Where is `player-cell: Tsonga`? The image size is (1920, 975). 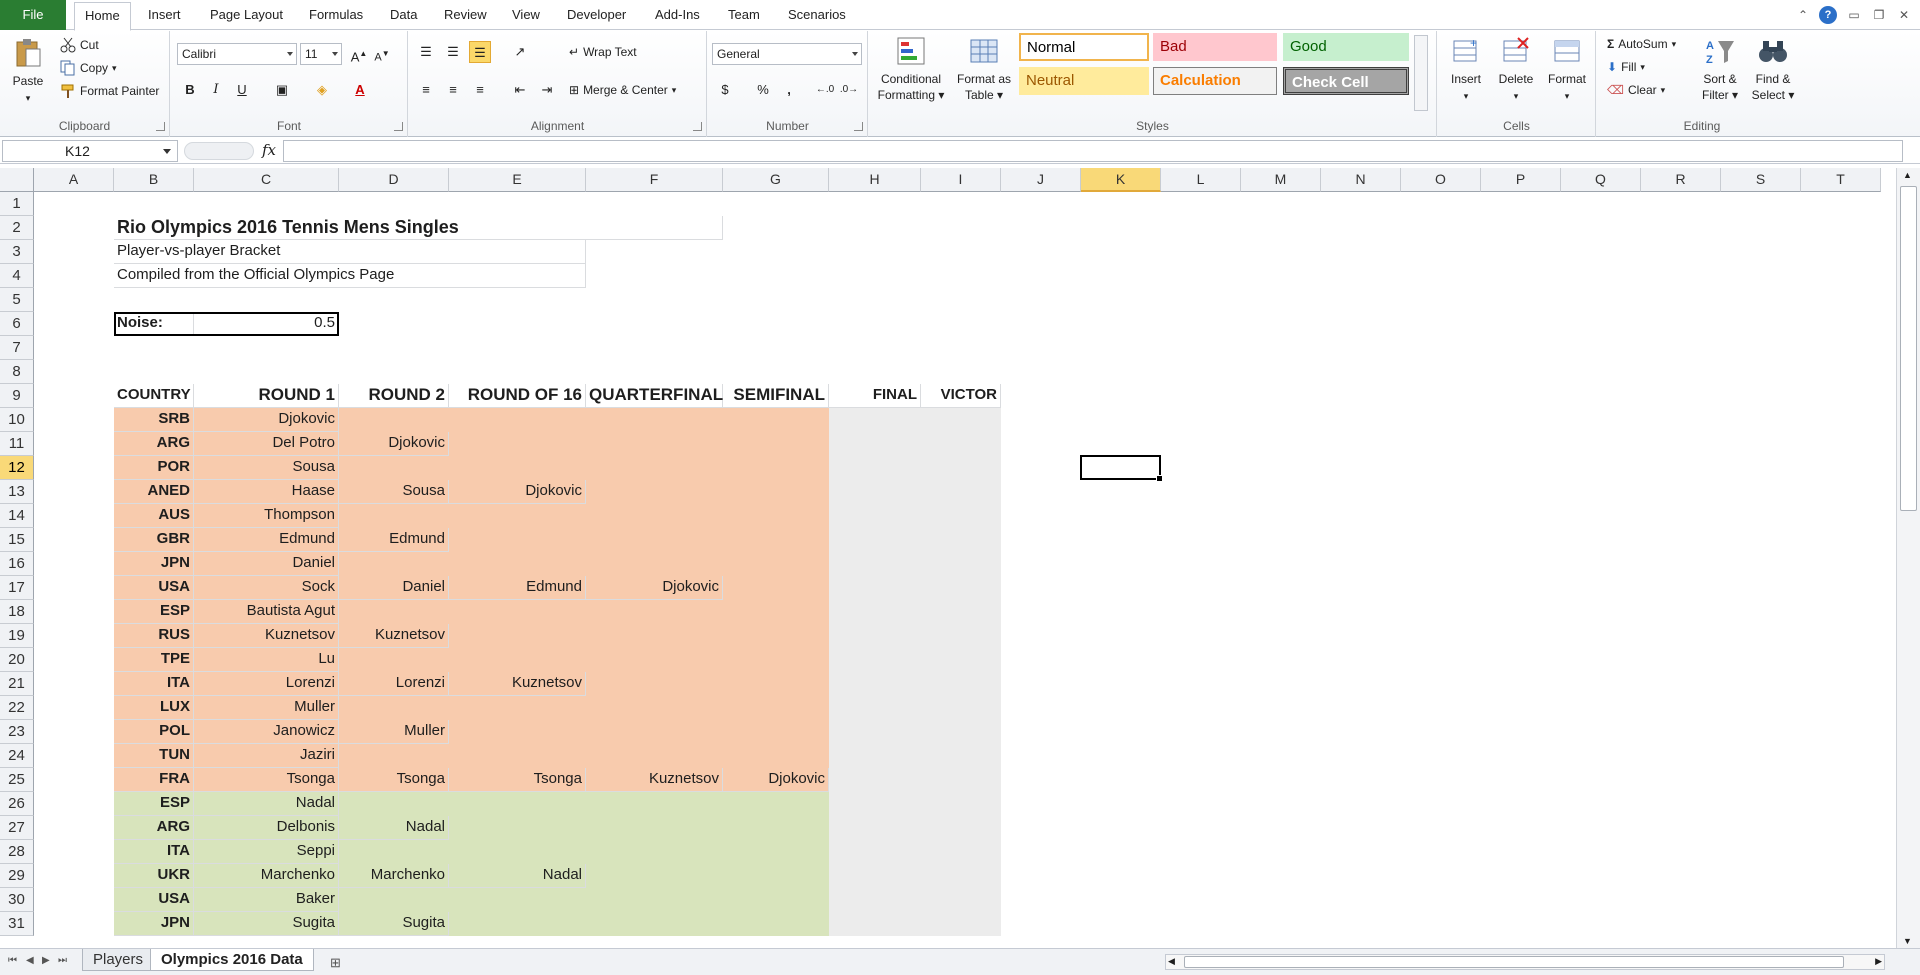
player-cell: Tsonga is located at coordinates (517, 780).